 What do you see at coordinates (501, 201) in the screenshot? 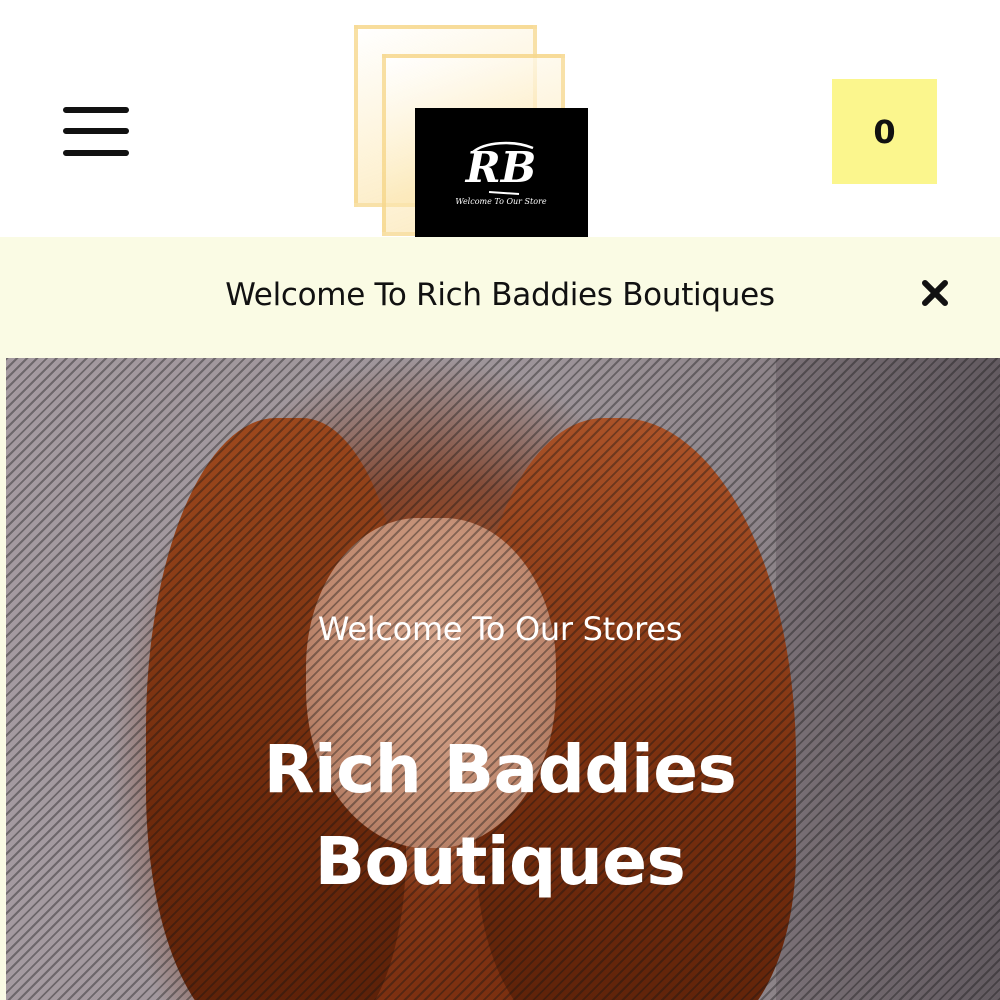
I see `svg-text: Welcome To Our Store` at bounding box center [501, 201].